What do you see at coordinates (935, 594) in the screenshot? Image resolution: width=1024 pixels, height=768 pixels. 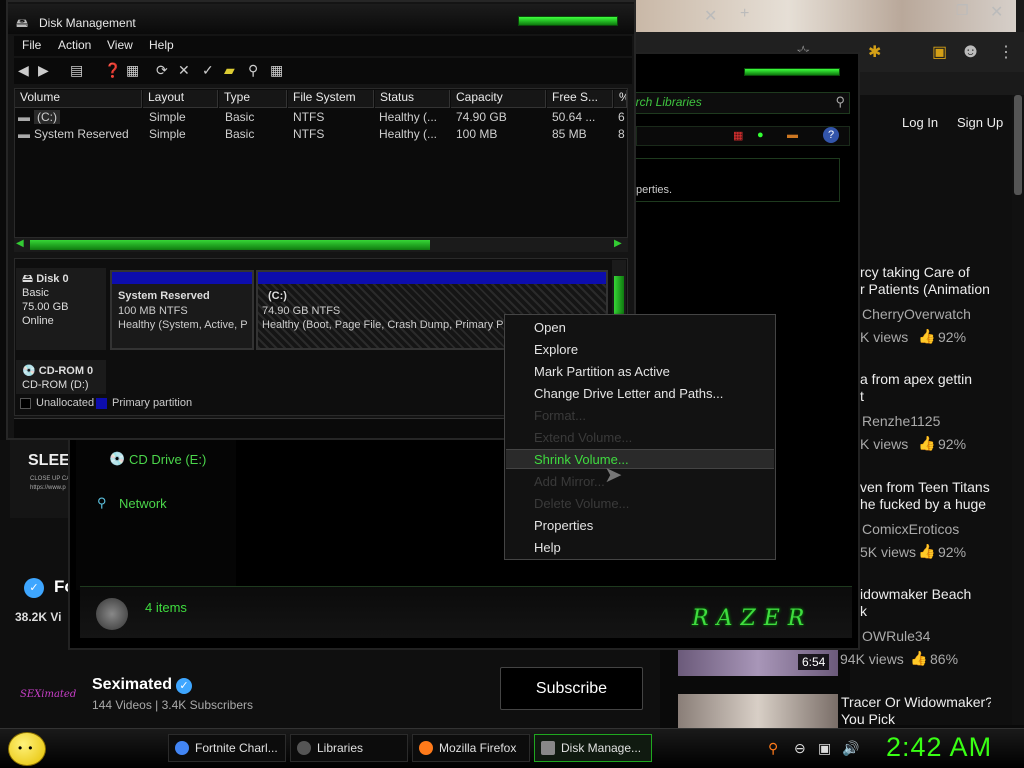 I see `video-title: idowmaker Beach` at bounding box center [935, 594].